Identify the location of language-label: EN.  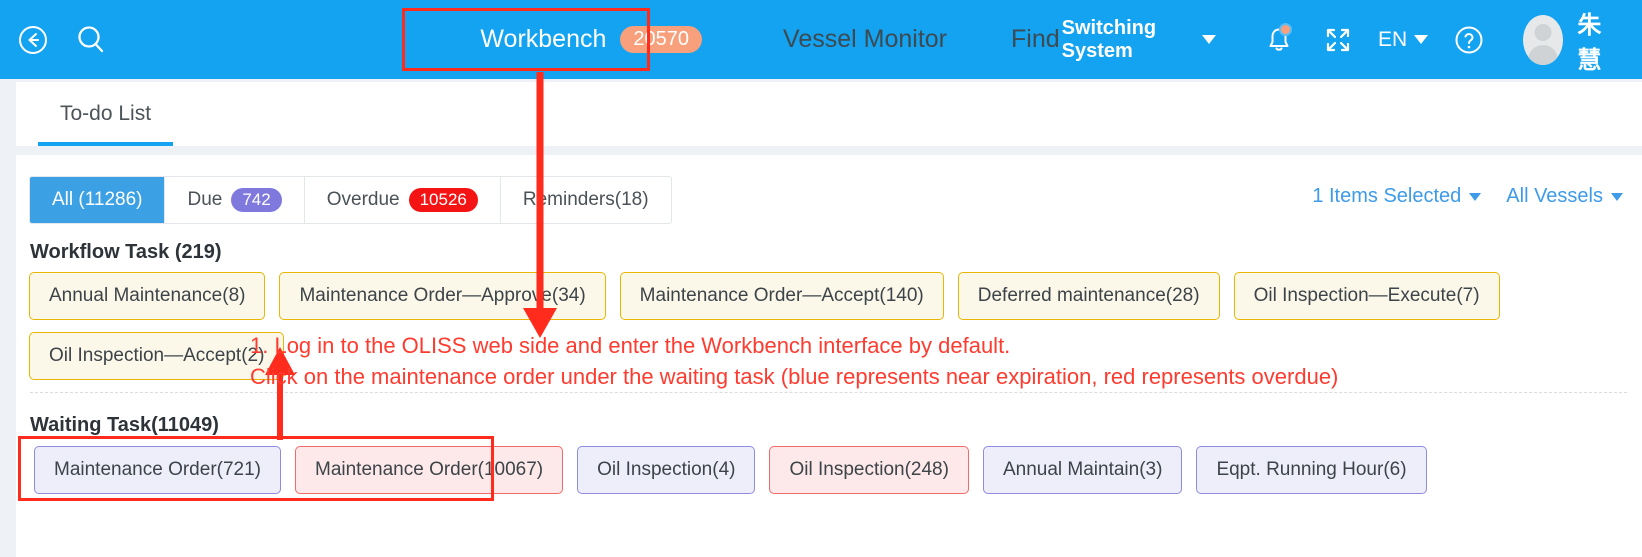
(1393, 39).